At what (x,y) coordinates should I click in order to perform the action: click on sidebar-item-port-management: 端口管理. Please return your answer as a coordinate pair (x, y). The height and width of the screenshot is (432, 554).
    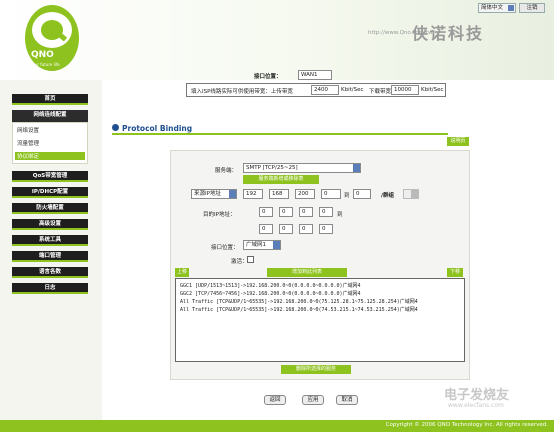
    Looking at the image, I should click on (50, 256).